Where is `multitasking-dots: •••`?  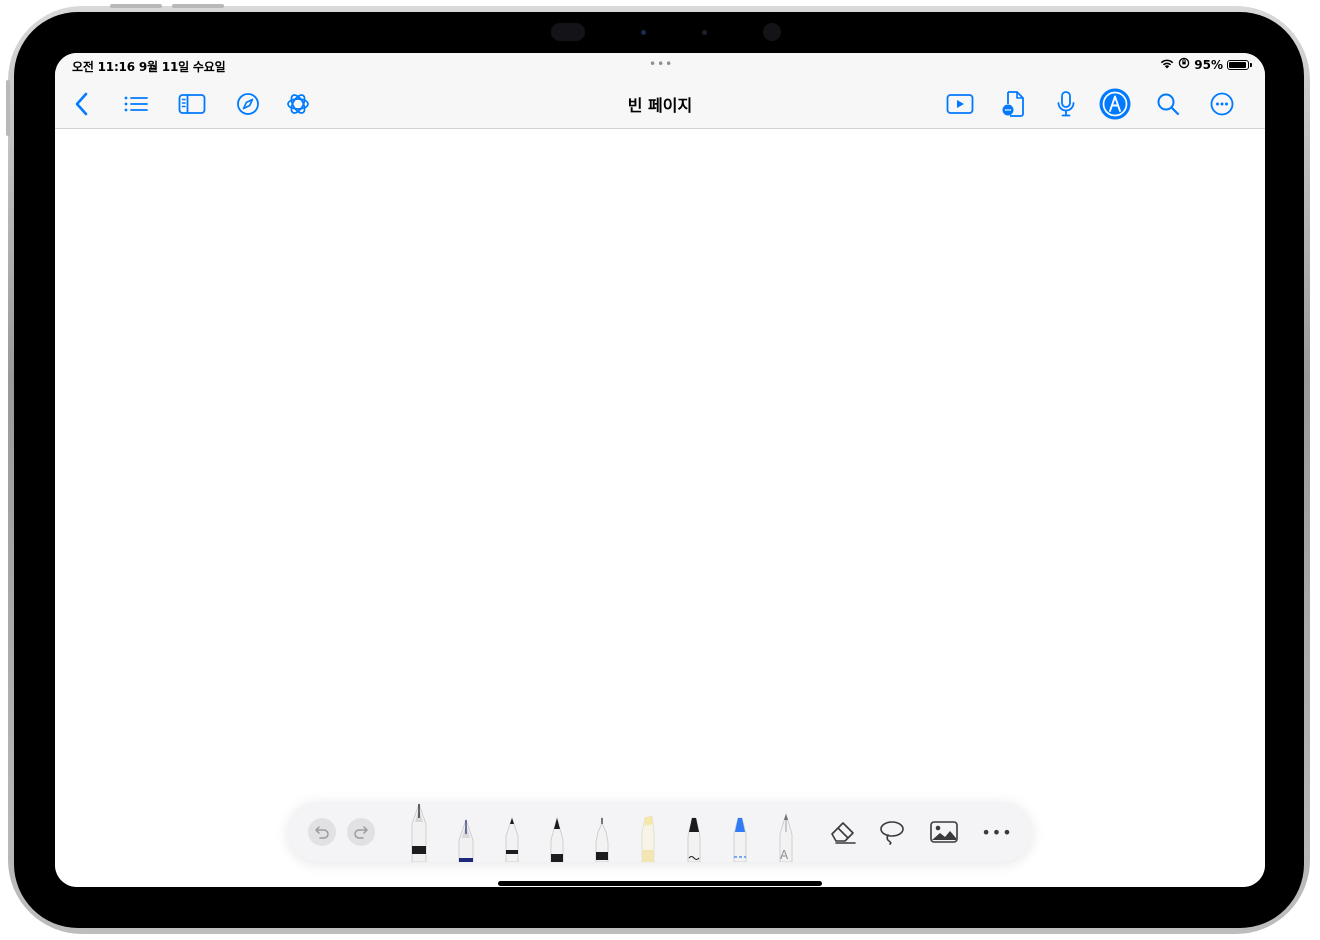 multitasking-dots: ••• is located at coordinates (661, 64).